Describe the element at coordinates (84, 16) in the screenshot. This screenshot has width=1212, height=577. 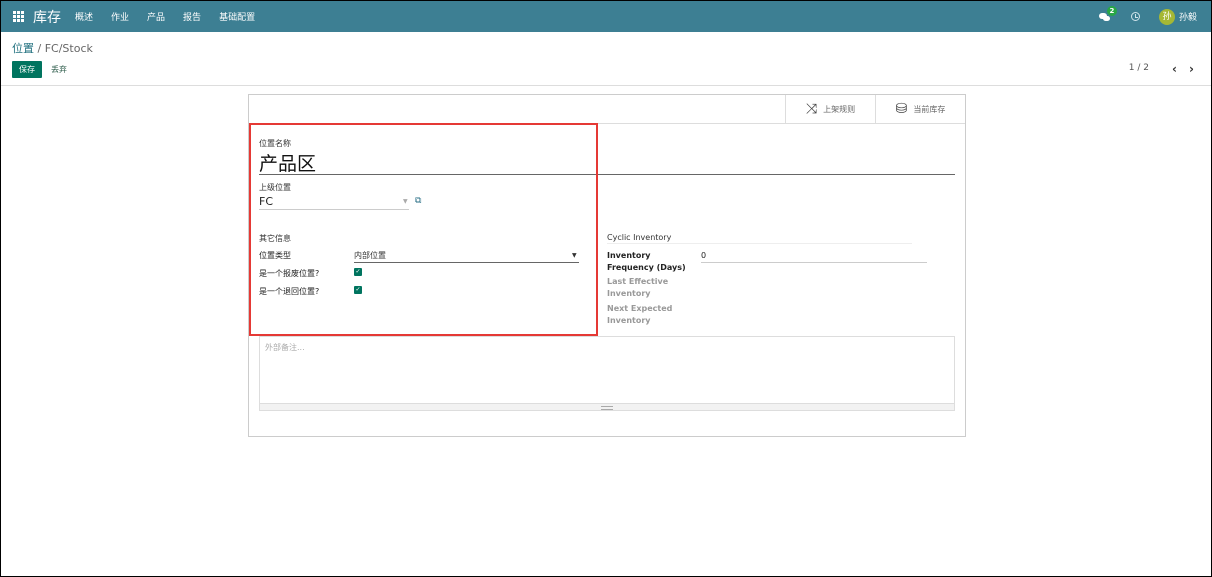
I see `menu-item-overview: 概述` at that location.